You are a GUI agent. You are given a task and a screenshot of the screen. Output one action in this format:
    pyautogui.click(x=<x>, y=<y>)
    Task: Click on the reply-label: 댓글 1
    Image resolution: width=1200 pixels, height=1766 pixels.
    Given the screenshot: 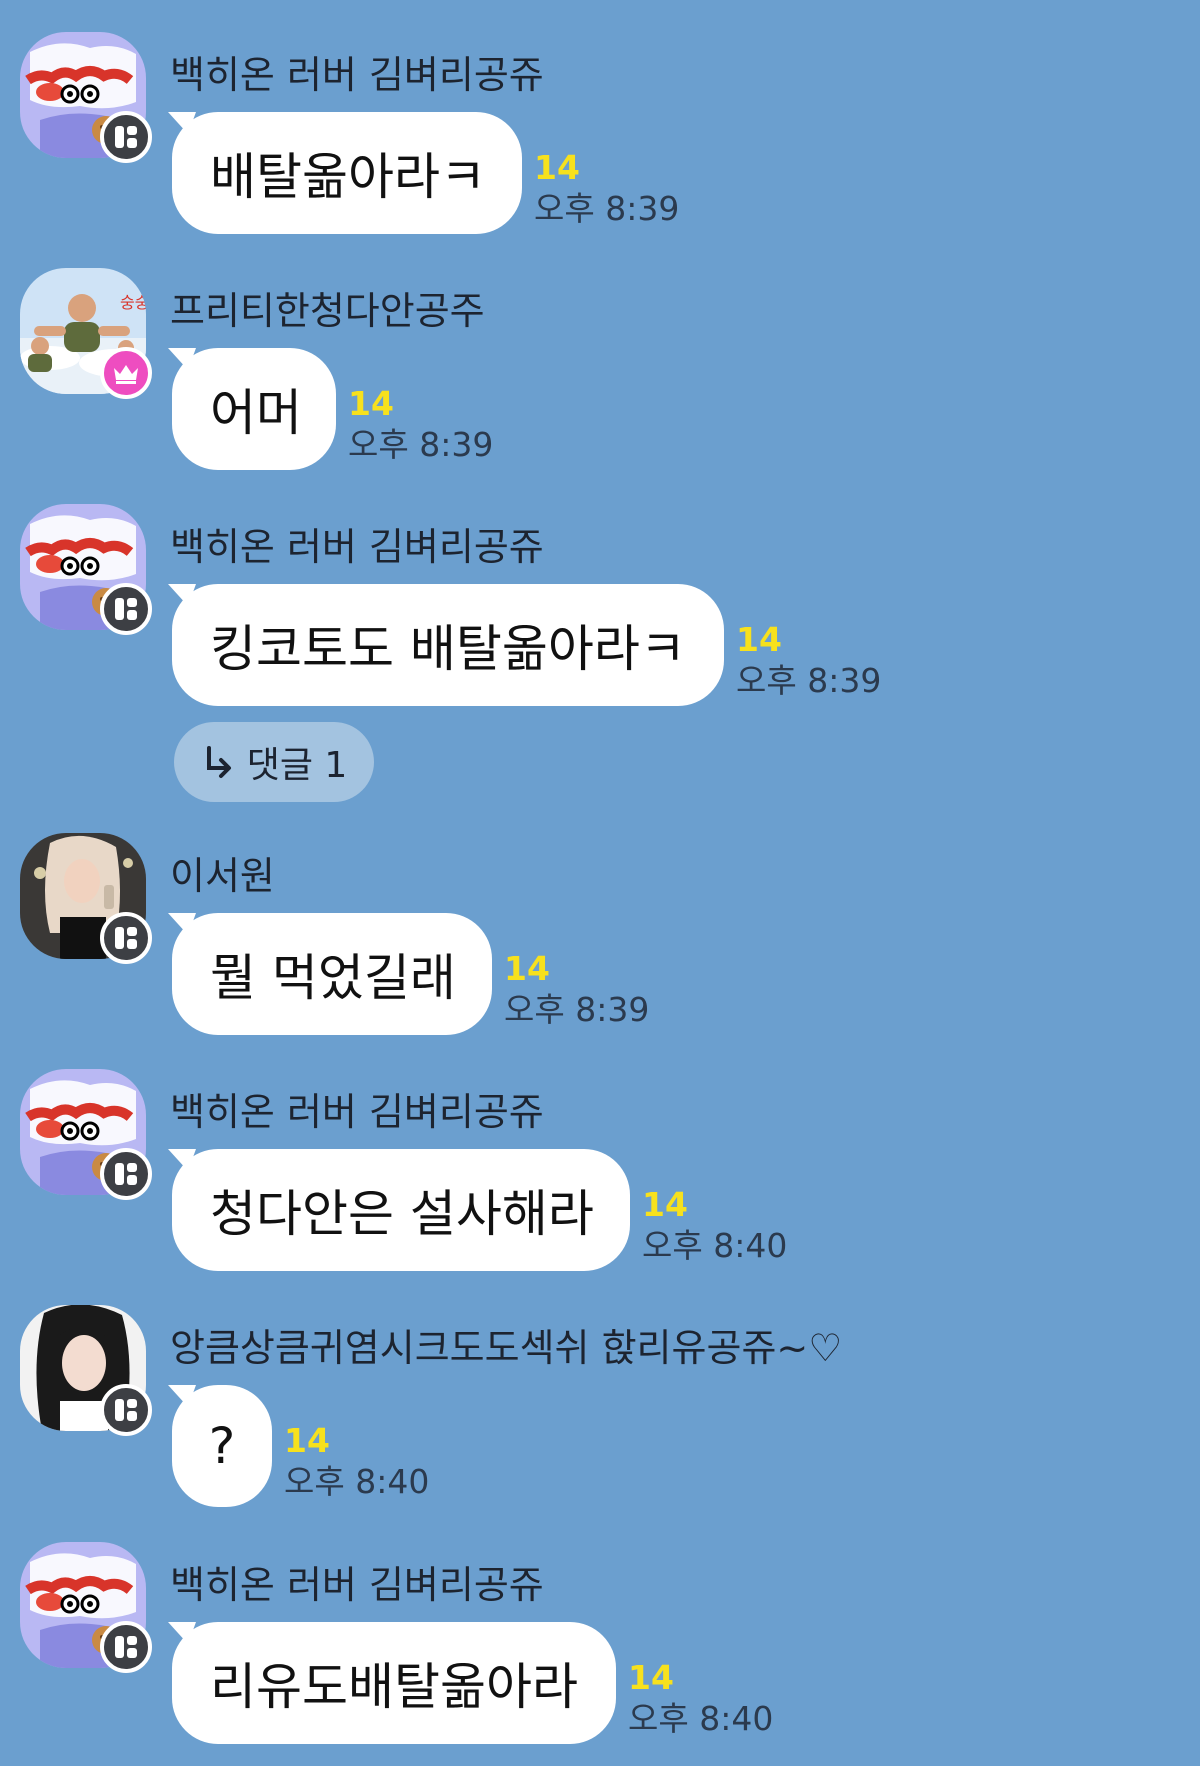 What is the action you would take?
    pyautogui.click(x=297, y=765)
    